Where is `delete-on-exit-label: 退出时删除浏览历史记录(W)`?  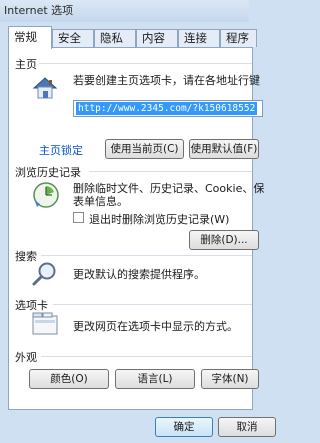 delete-on-exit-label: 退出时删除浏览历史记录(W) is located at coordinates (159, 219).